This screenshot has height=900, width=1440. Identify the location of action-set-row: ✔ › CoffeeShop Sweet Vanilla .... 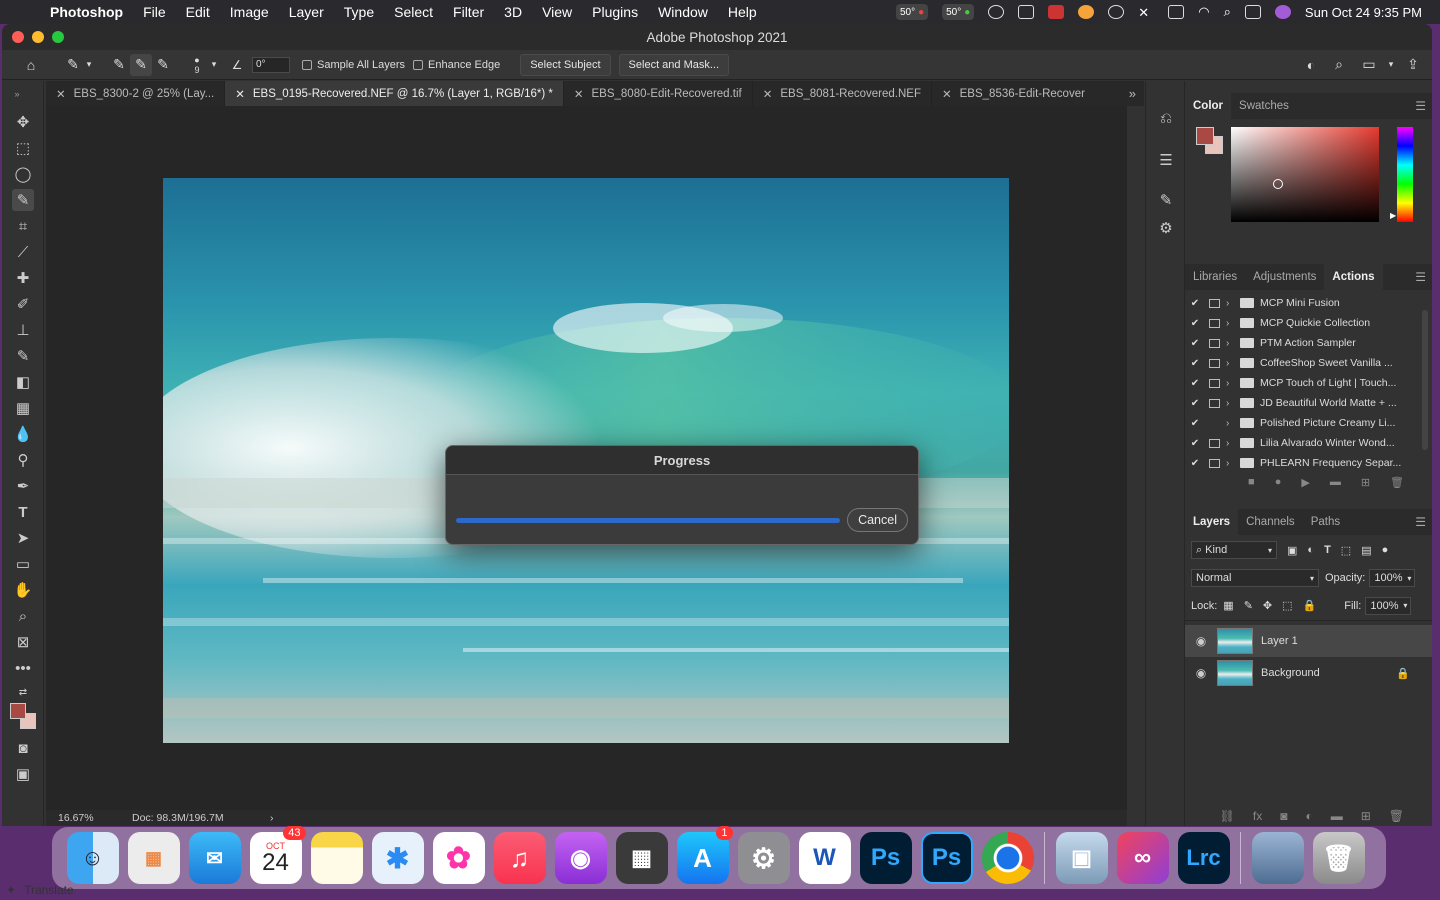
(1308, 363).